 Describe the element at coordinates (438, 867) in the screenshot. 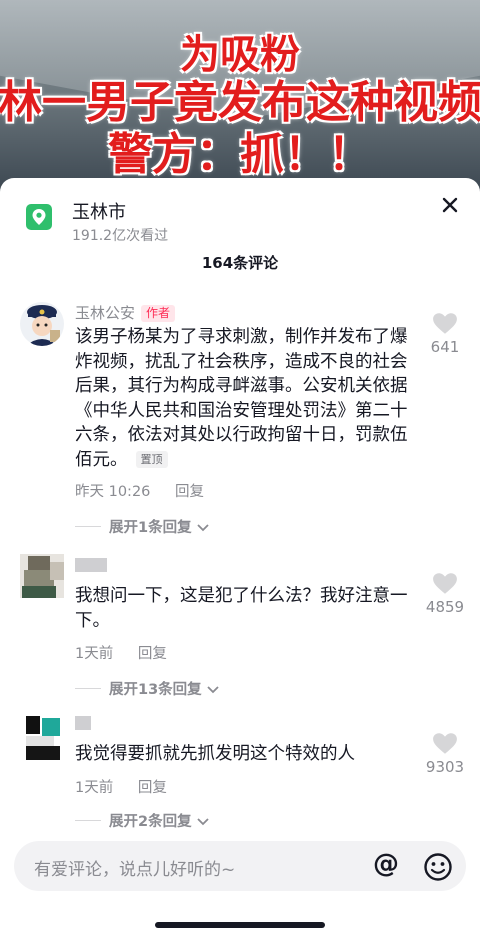

I see `emoji-icon` at that location.